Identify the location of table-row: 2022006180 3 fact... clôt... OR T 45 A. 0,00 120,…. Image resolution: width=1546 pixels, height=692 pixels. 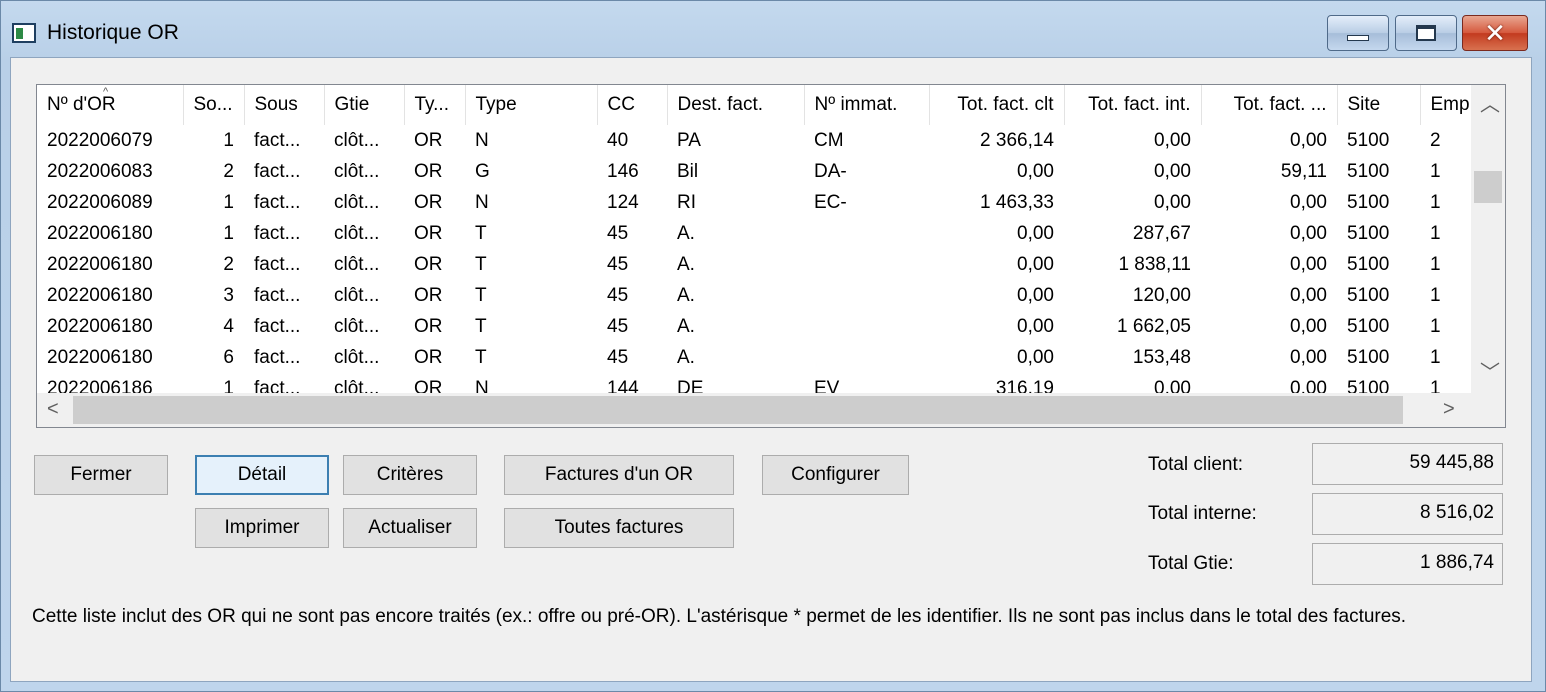
(758, 295).